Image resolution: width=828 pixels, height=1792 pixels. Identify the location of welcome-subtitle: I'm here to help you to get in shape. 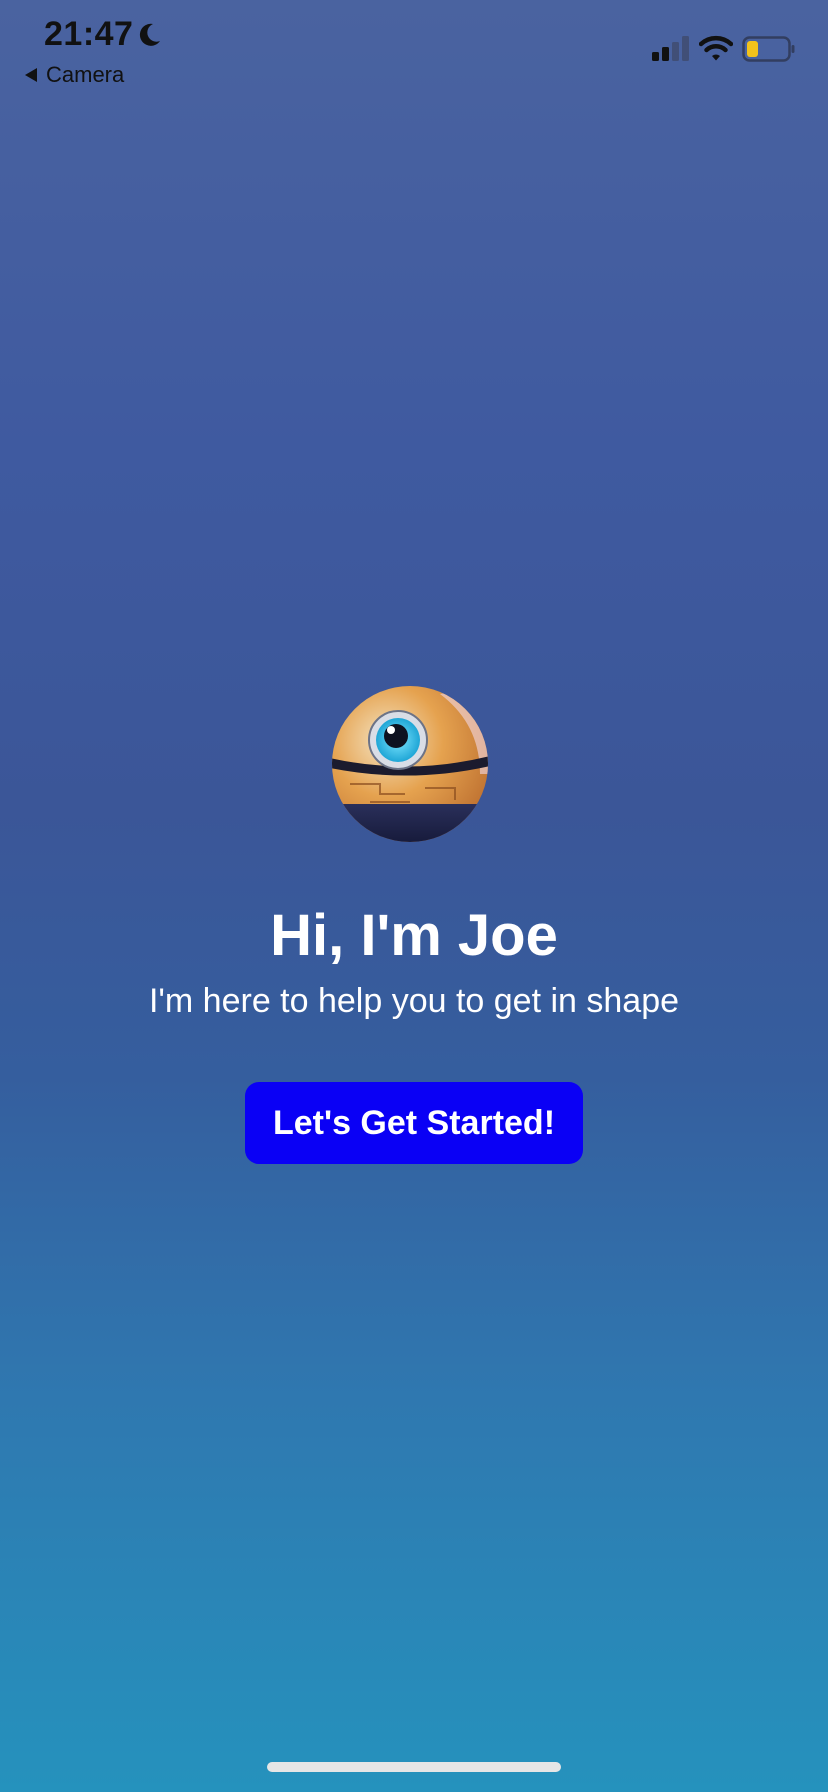
(414, 1001).